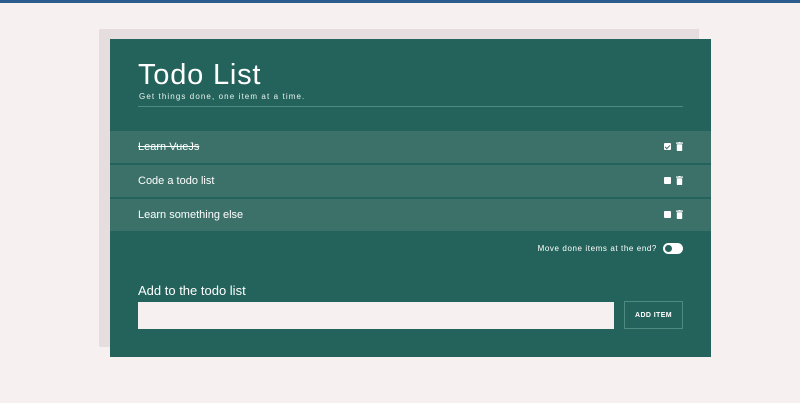  What do you see at coordinates (410, 106) in the screenshot?
I see `header-divider` at bounding box center [410, 106].